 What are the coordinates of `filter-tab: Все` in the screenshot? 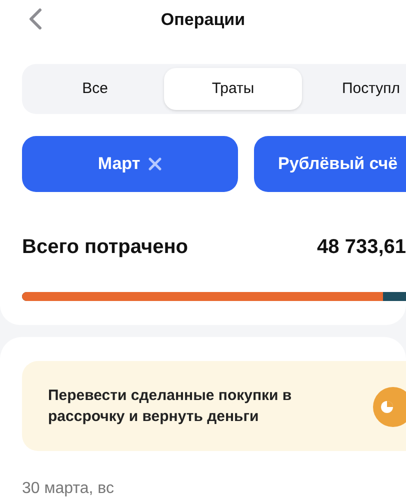 It's located at (95, 89).